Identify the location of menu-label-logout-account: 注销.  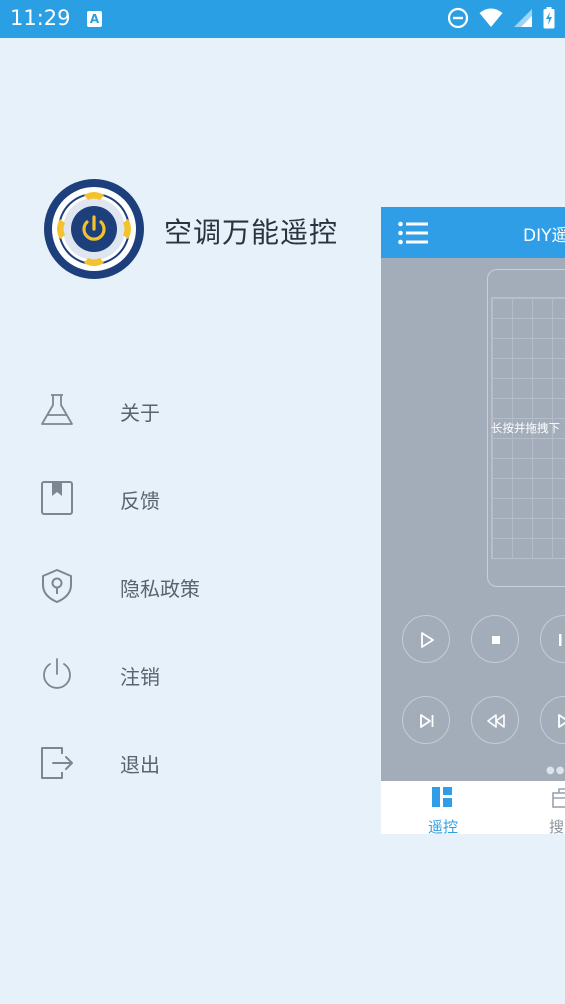
(140, 677).